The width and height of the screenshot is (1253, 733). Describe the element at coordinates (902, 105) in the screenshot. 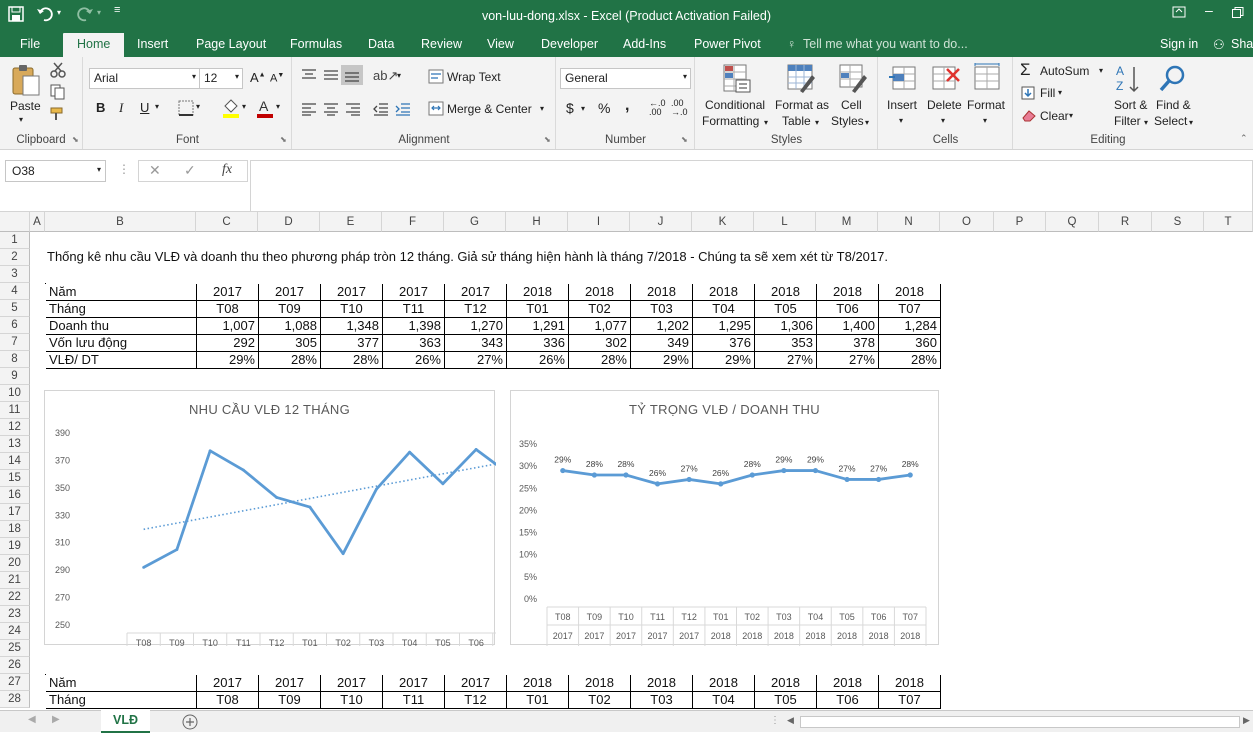

I see `insert-cells-button: Insert` at that location.